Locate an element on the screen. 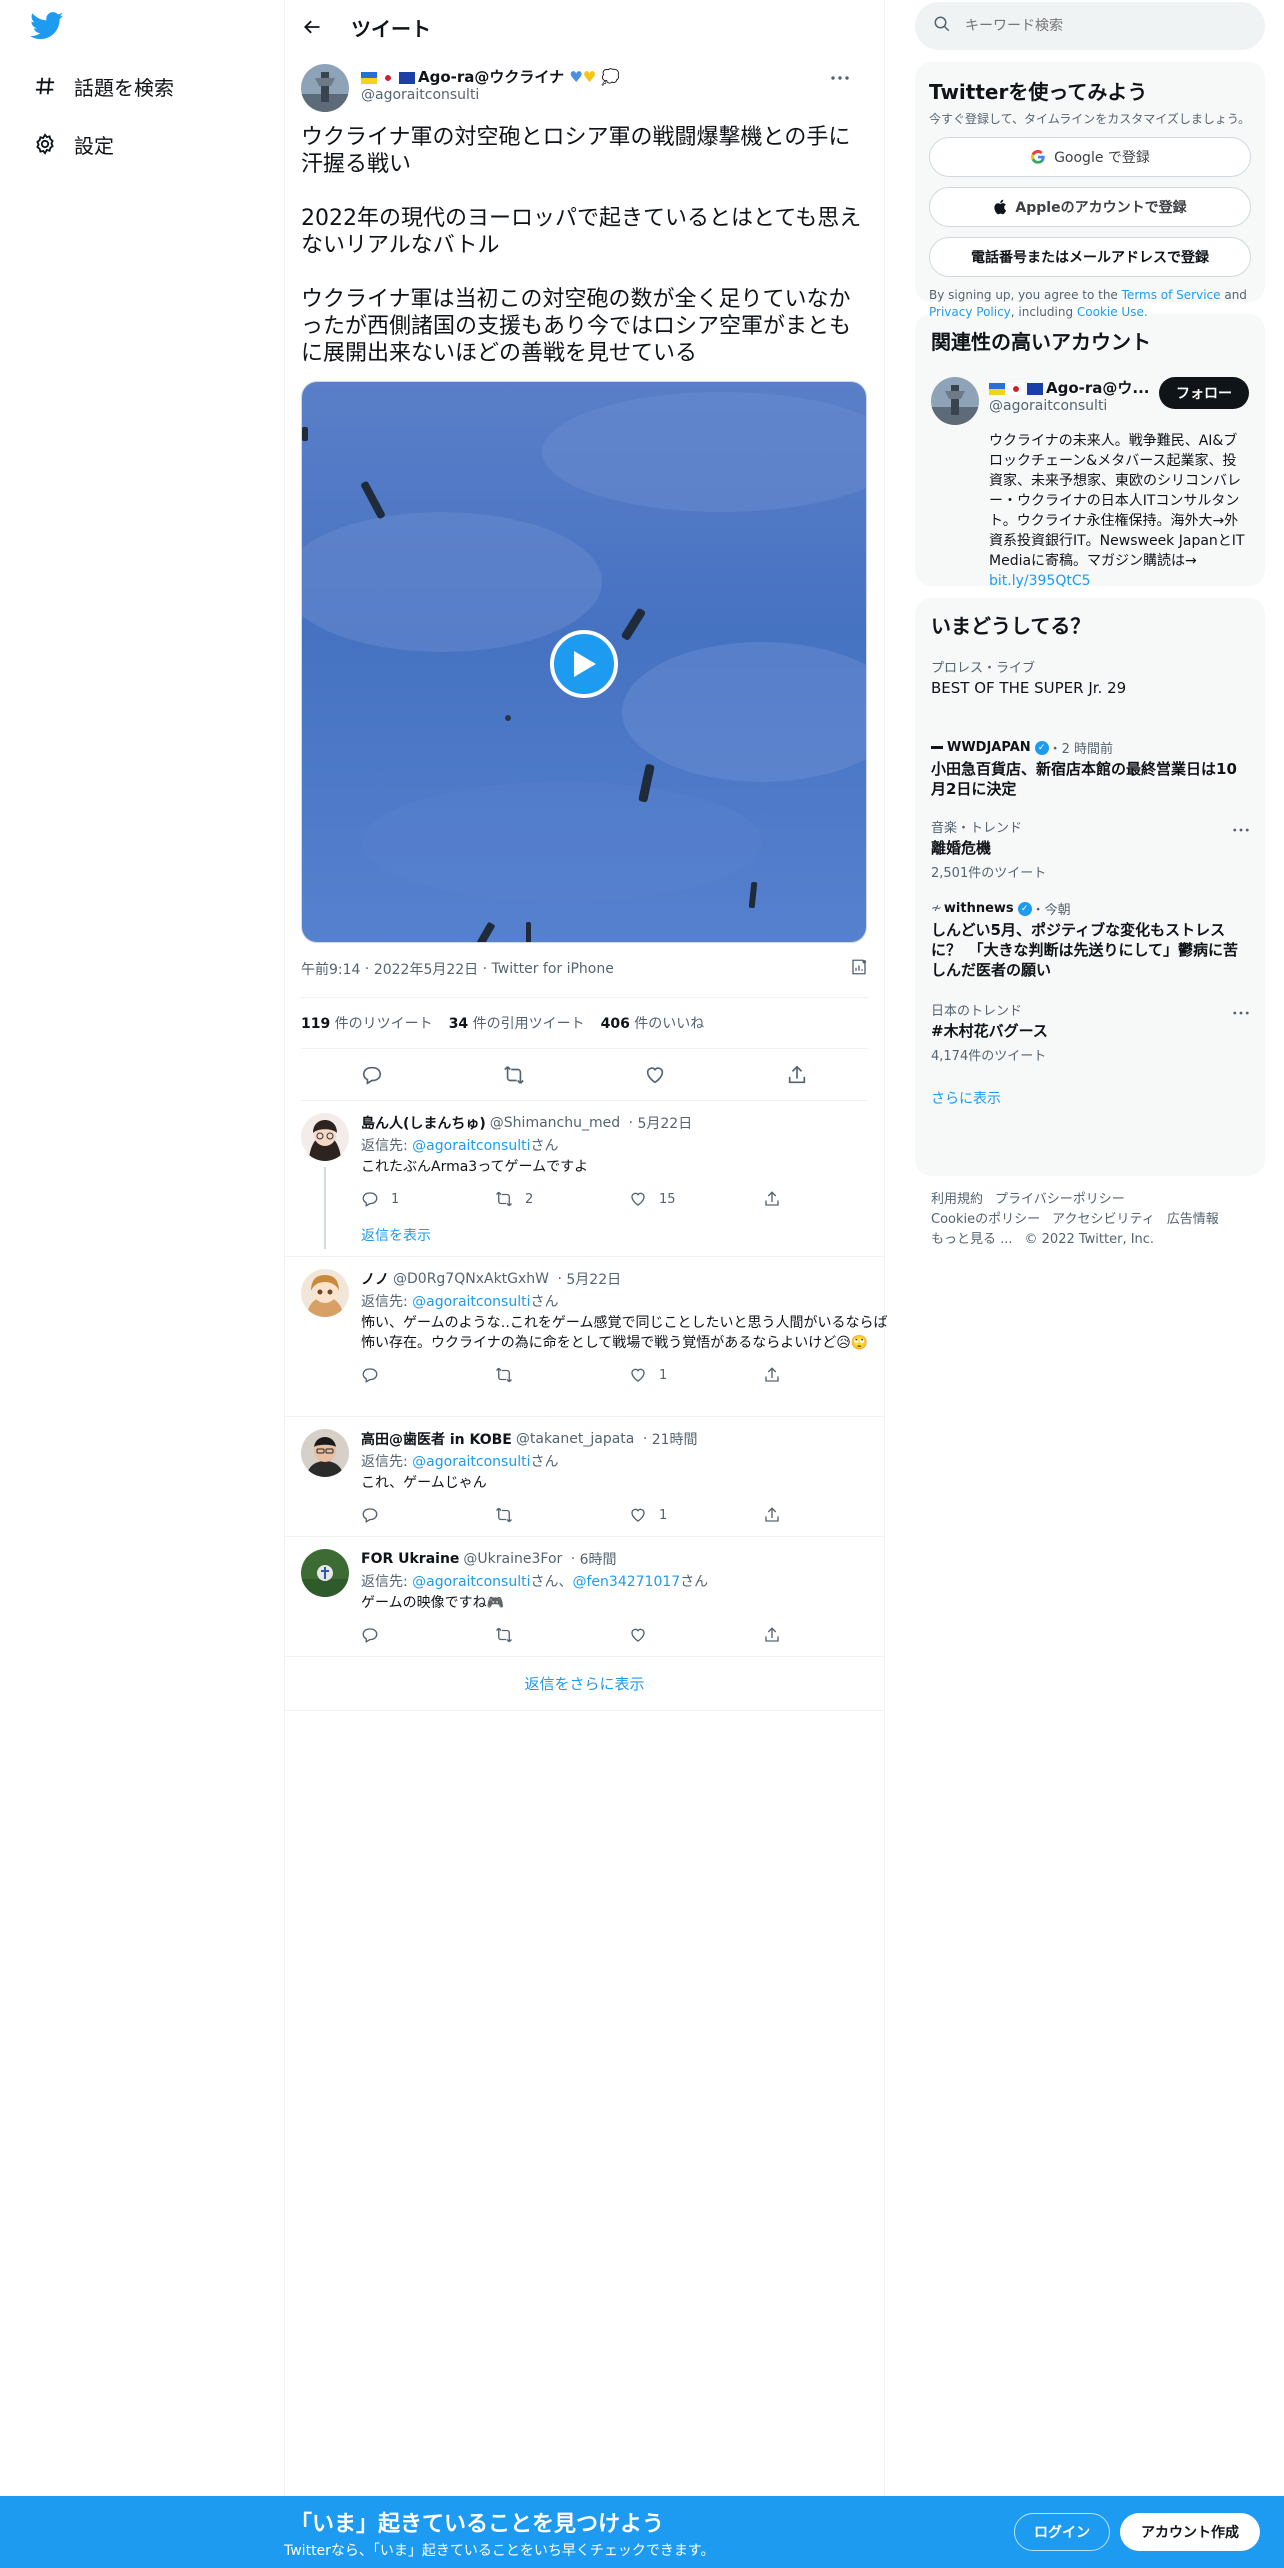  nav-settings: 設定 is located at coordinates (67, 144).